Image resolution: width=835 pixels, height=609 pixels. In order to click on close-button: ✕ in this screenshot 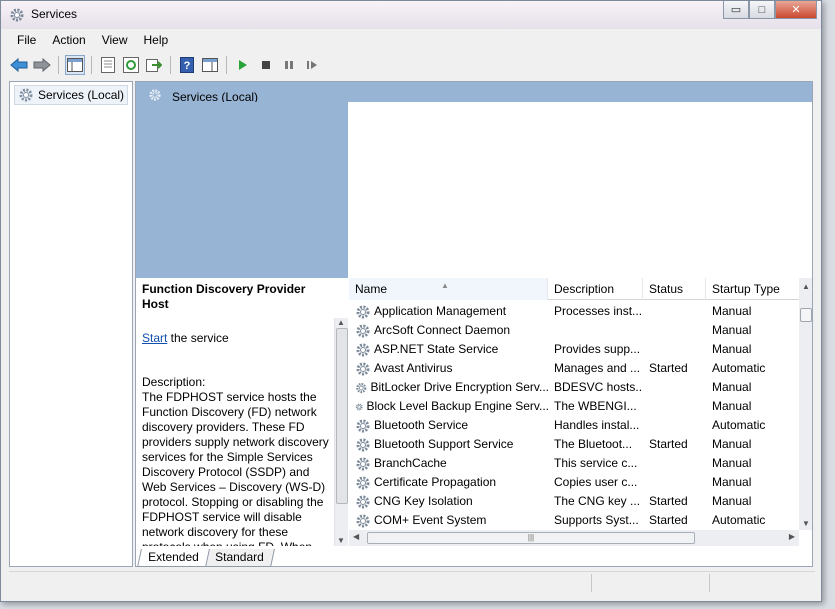, I will do `click(796, 10)`.